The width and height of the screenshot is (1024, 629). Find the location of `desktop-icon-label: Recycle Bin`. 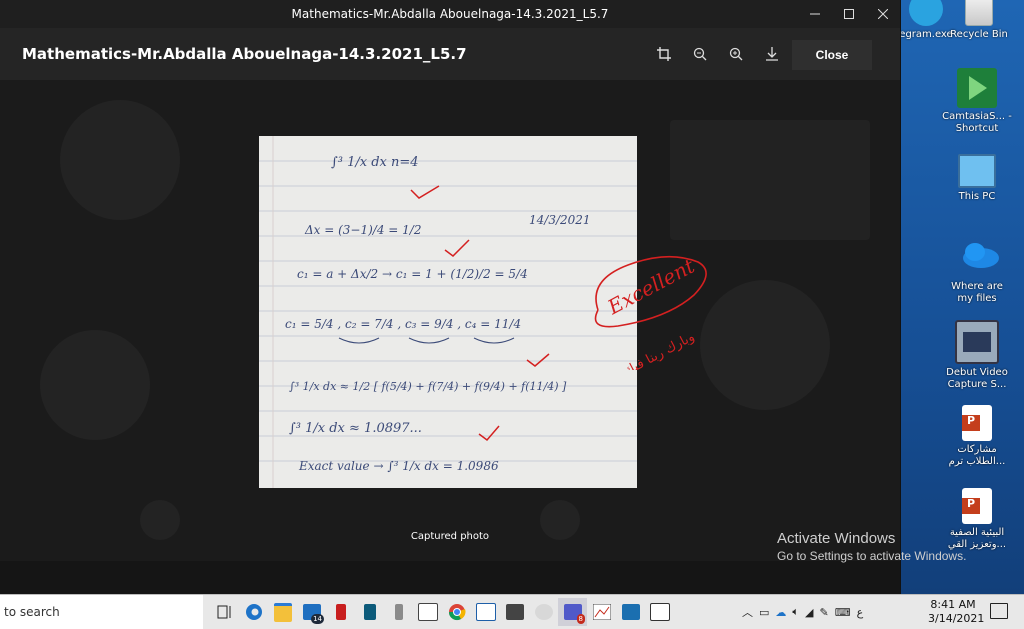

desktop-icon-label: Recycle Bin is located at coordinates (979, 34).